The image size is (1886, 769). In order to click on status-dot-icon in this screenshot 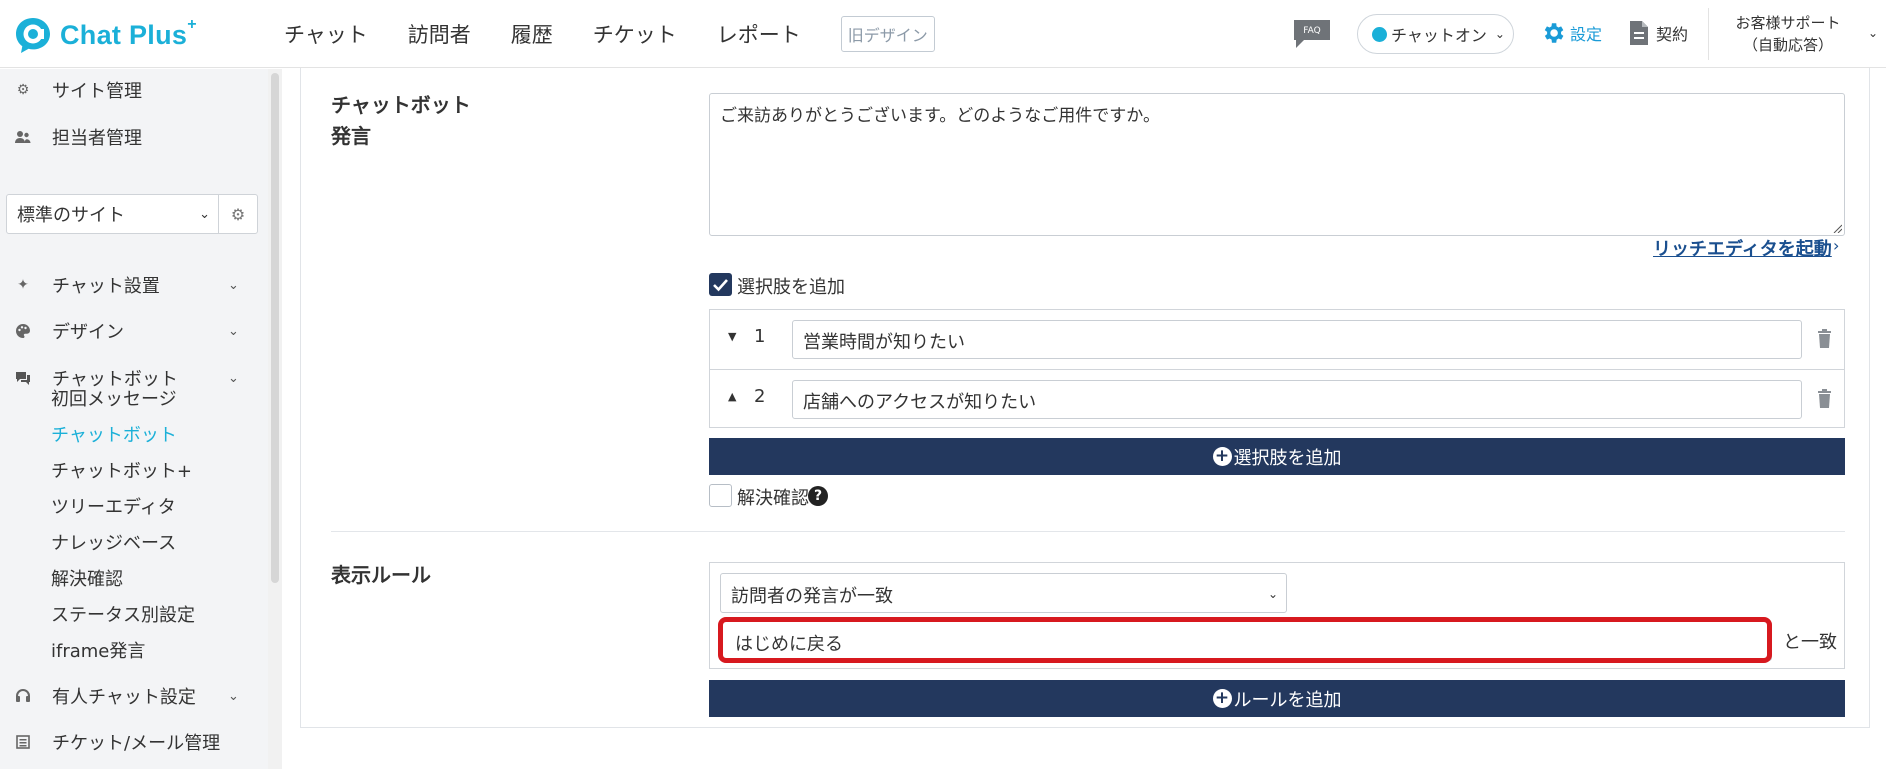, I will do `click(1379, 34)`.